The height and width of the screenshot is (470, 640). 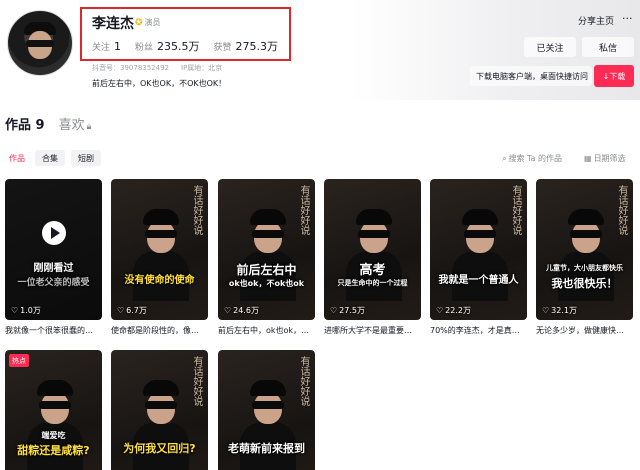 I want to click on profile-meta: 抖音号：39078352492 IP属地：北京, so click(x=157, y=68).